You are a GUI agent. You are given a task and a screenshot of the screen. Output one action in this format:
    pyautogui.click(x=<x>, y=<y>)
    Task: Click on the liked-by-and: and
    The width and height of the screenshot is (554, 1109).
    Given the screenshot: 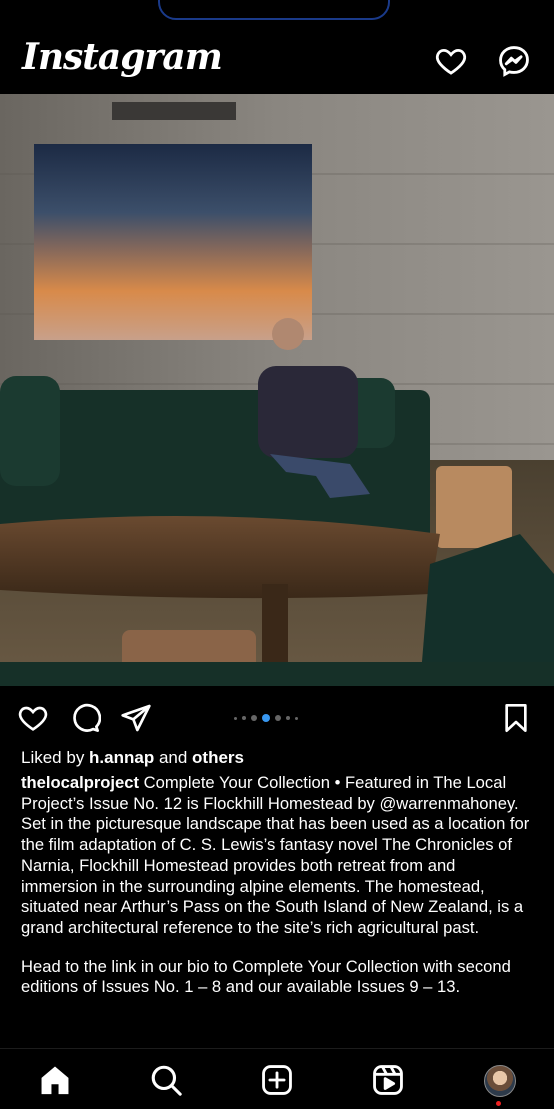 What is the action you would take?
    pyautogui.click(x=173, y=757)
    